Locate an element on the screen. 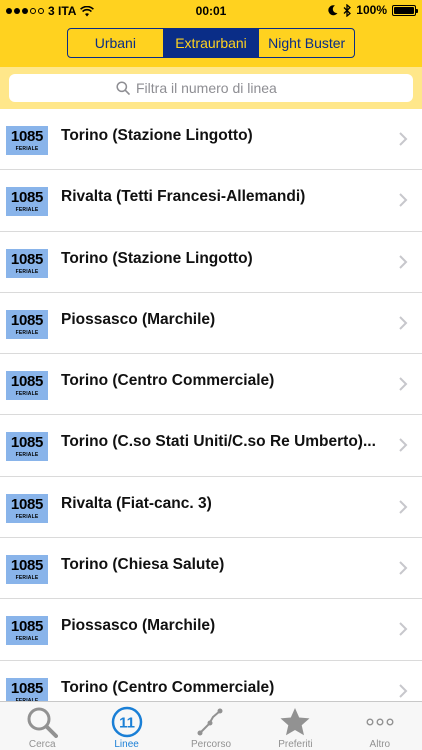 The image size is (422, 750). bluetooth-icon is located at coordinates (347, 10).